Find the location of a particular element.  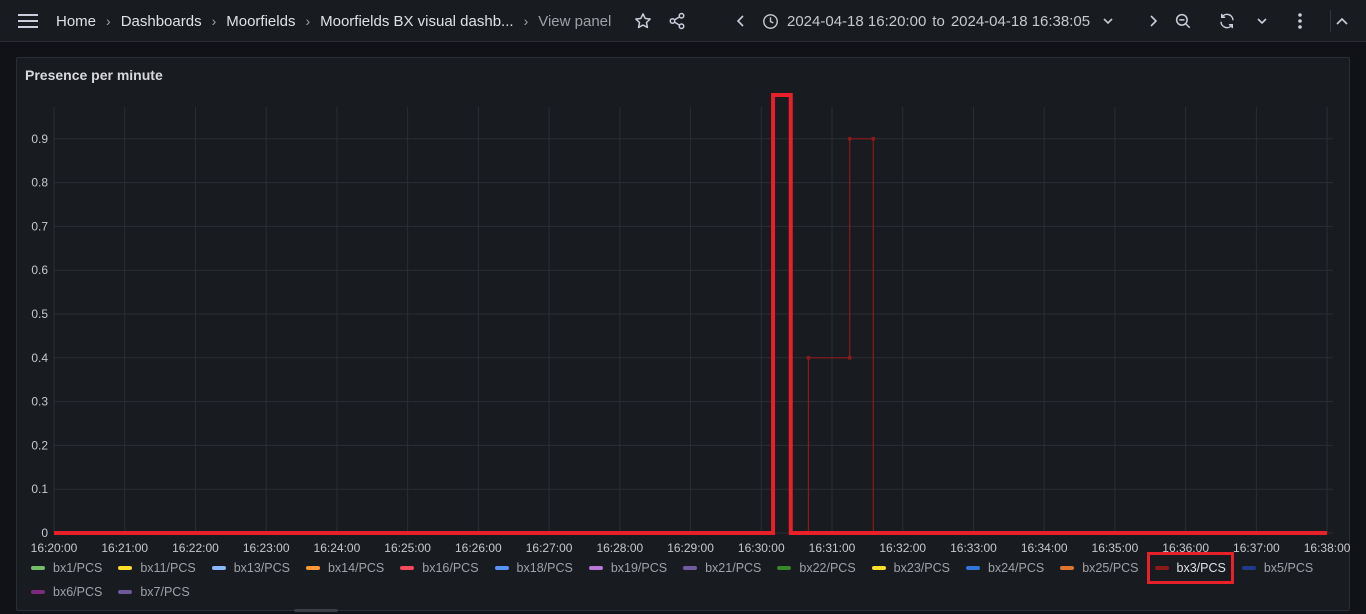

legend-item: bx16/PCS is located at coordinates (439, 568).